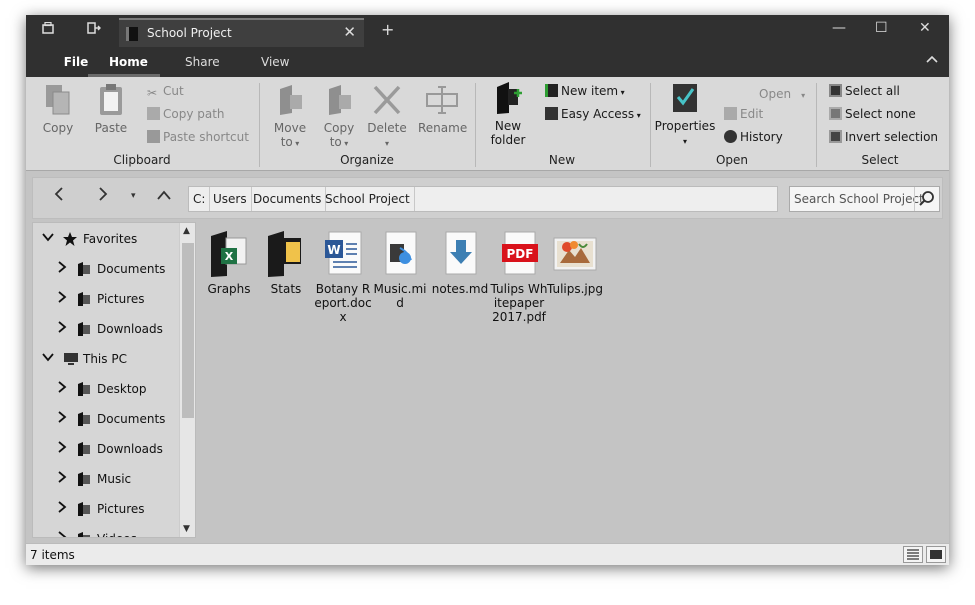 The width and height of the screenshot is (975, 605). I want to click on sidebar-scrollbar: ▲ ▼, so click(187, 380).